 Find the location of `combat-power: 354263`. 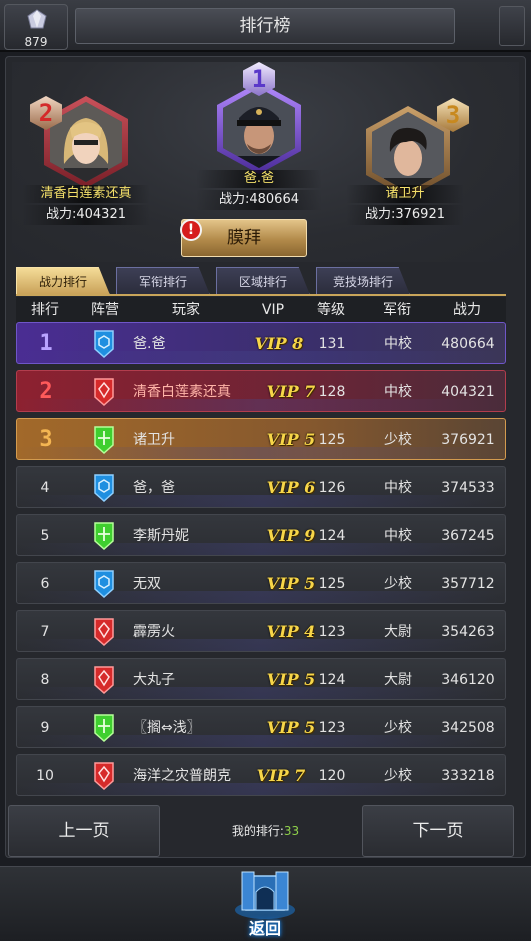

combat-power: 354263 is located at coordinates (468, 632).